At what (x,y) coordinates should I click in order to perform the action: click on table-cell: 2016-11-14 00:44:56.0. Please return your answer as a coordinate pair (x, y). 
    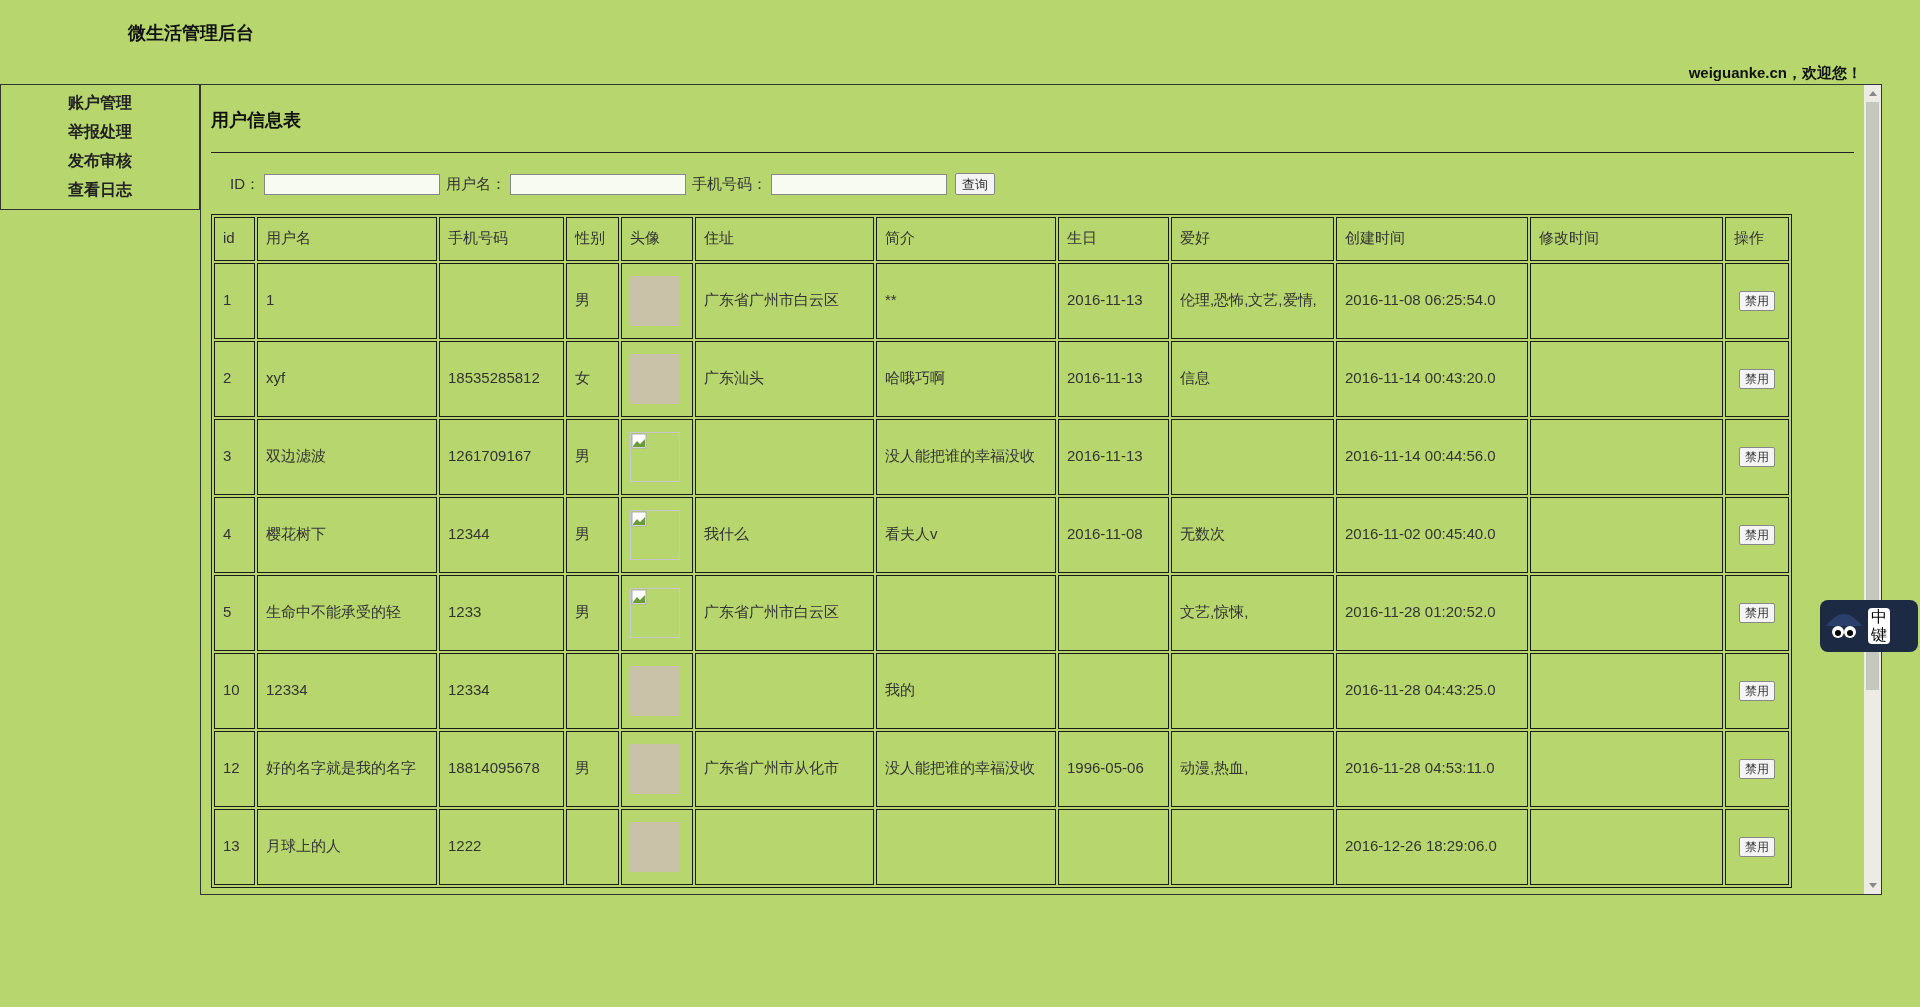
    Looking at the image, I should click on (1432, 456).